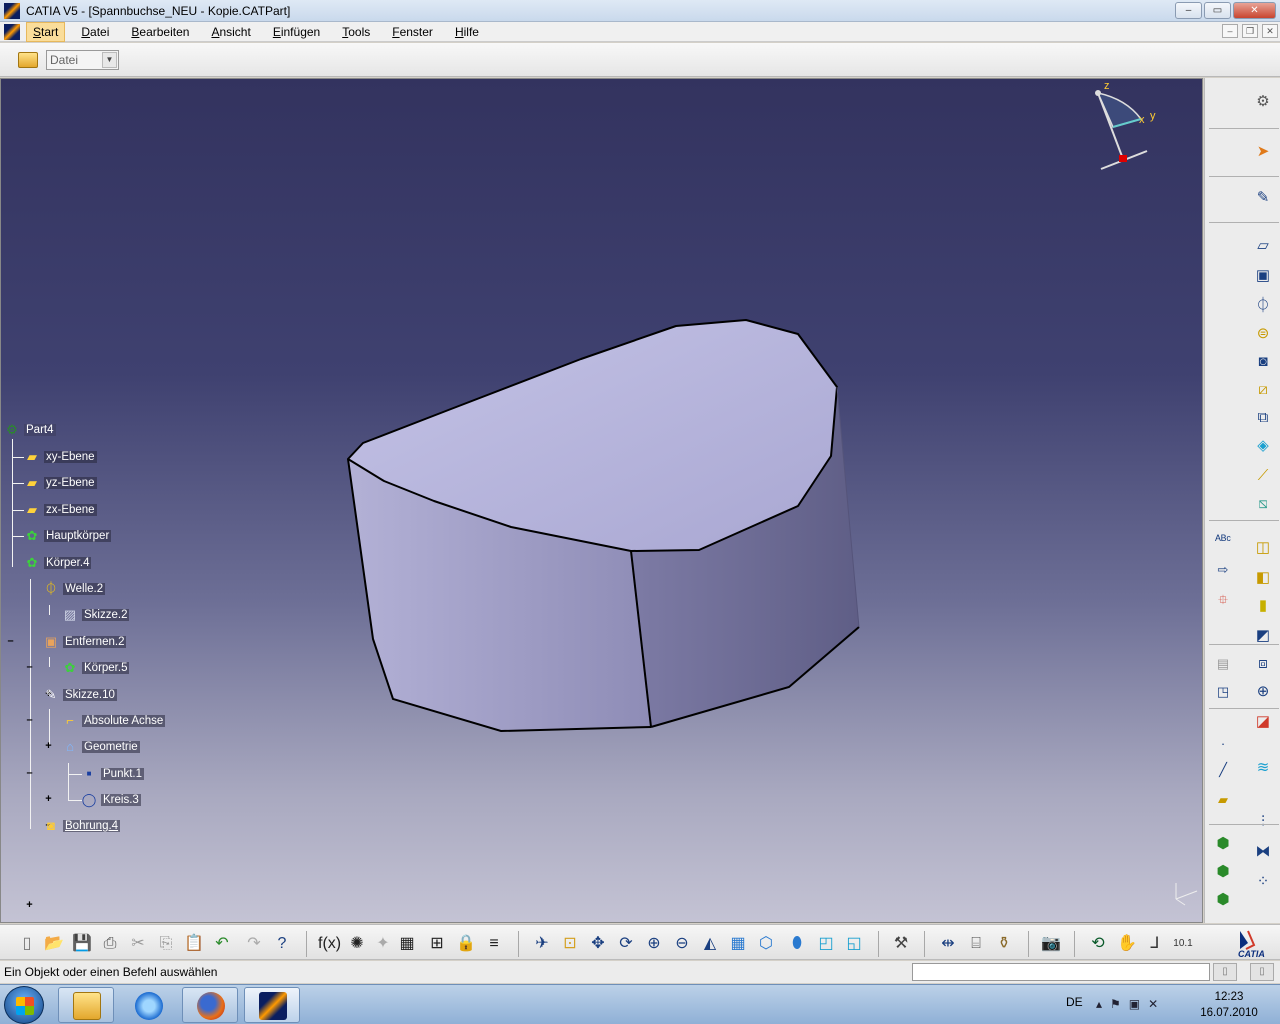 The width and height of the screenshot is (1280, 1024). What do you see at coordinates (1262, 972) in the screenshot?
I see `command-clear-icon: ▯` at bounding box center [1262, 972].